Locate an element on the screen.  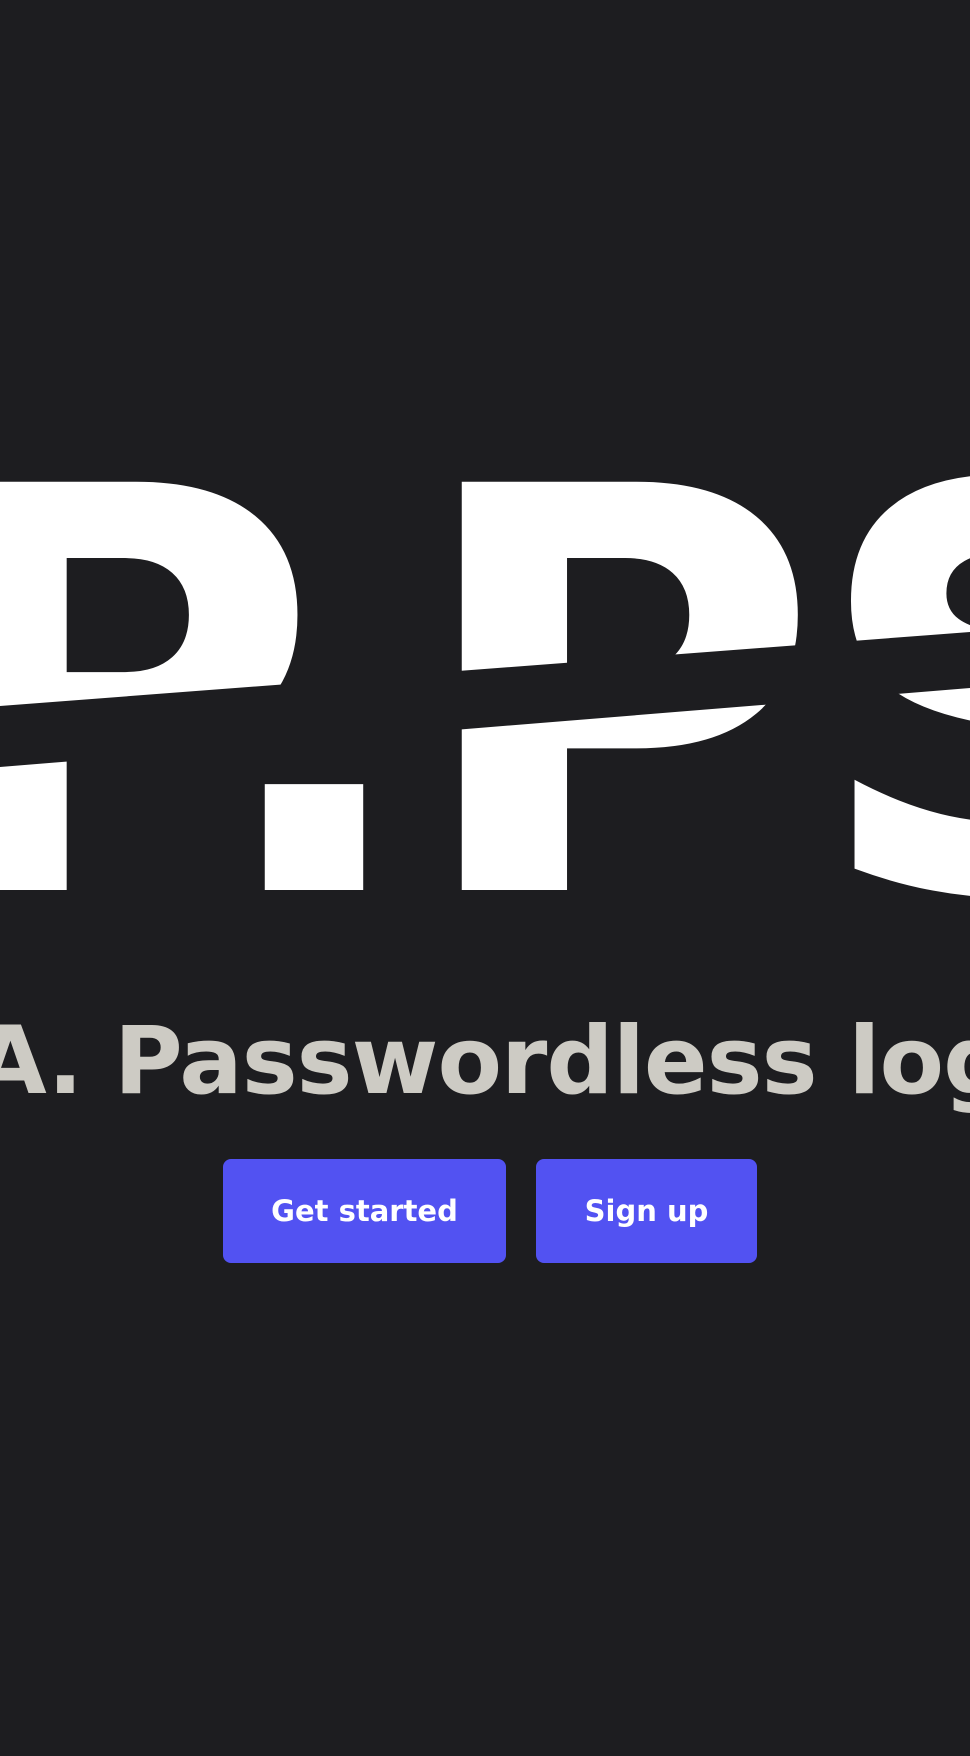
get-started-button: Get started is located at coordinates (364, 1211).